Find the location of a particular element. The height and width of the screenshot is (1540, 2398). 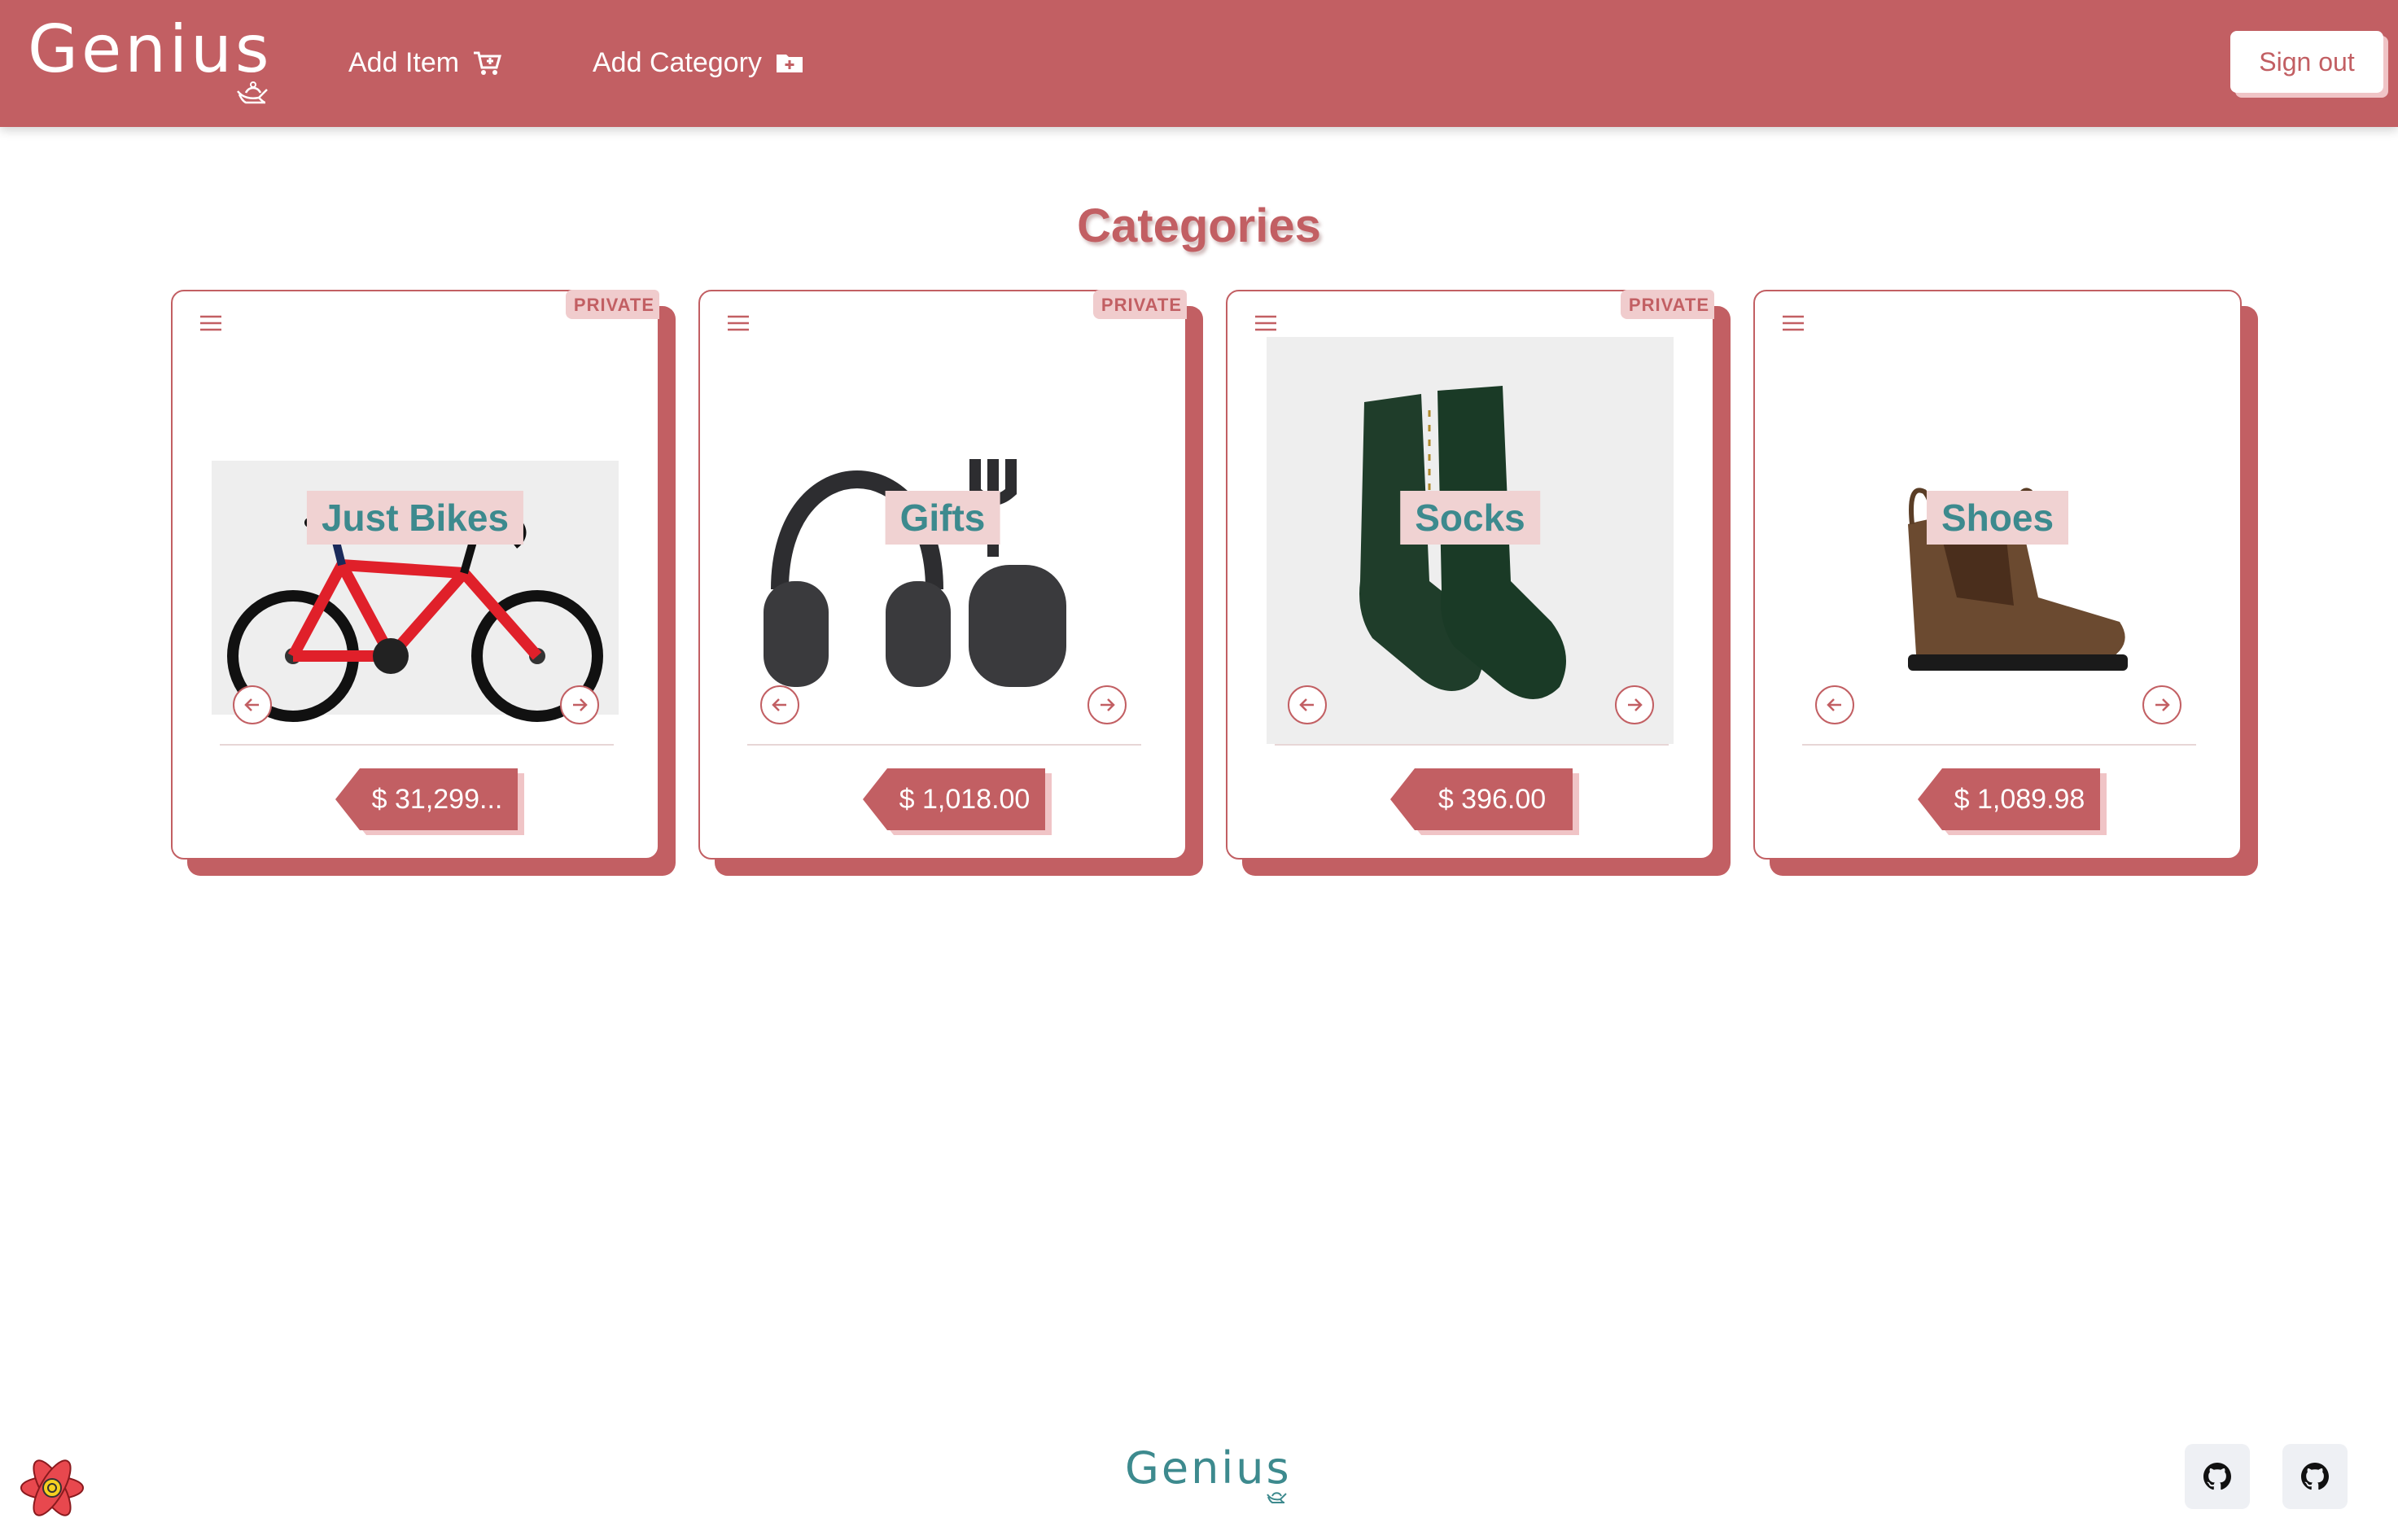

nav-add-item-label: Add Item is located at coordinates (404, 62).